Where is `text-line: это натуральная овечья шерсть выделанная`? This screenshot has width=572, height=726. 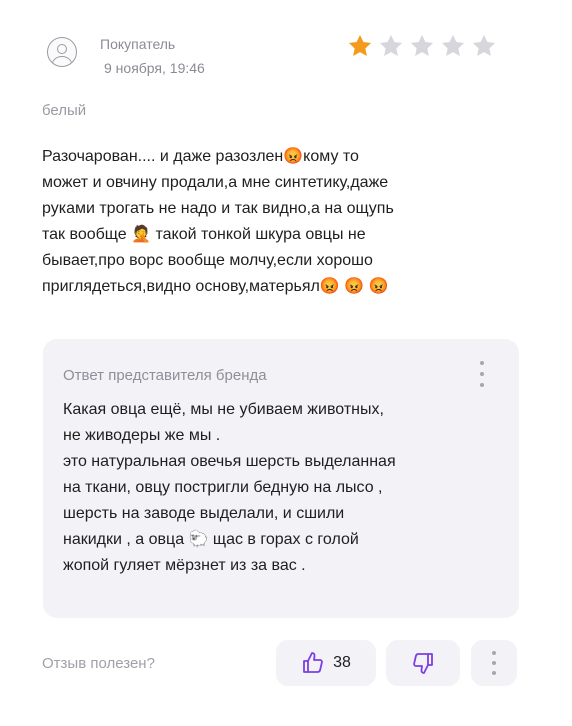 text-line: это натуральная овечья шерсть выделанная is located at coordinates (229, 461).